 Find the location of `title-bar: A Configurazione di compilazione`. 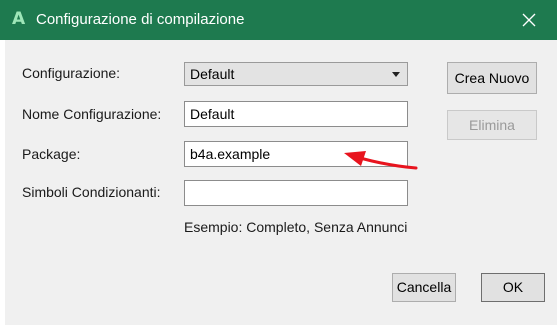

title-bar: A Configurazione di compilazione is located at coordinates (278, 20).